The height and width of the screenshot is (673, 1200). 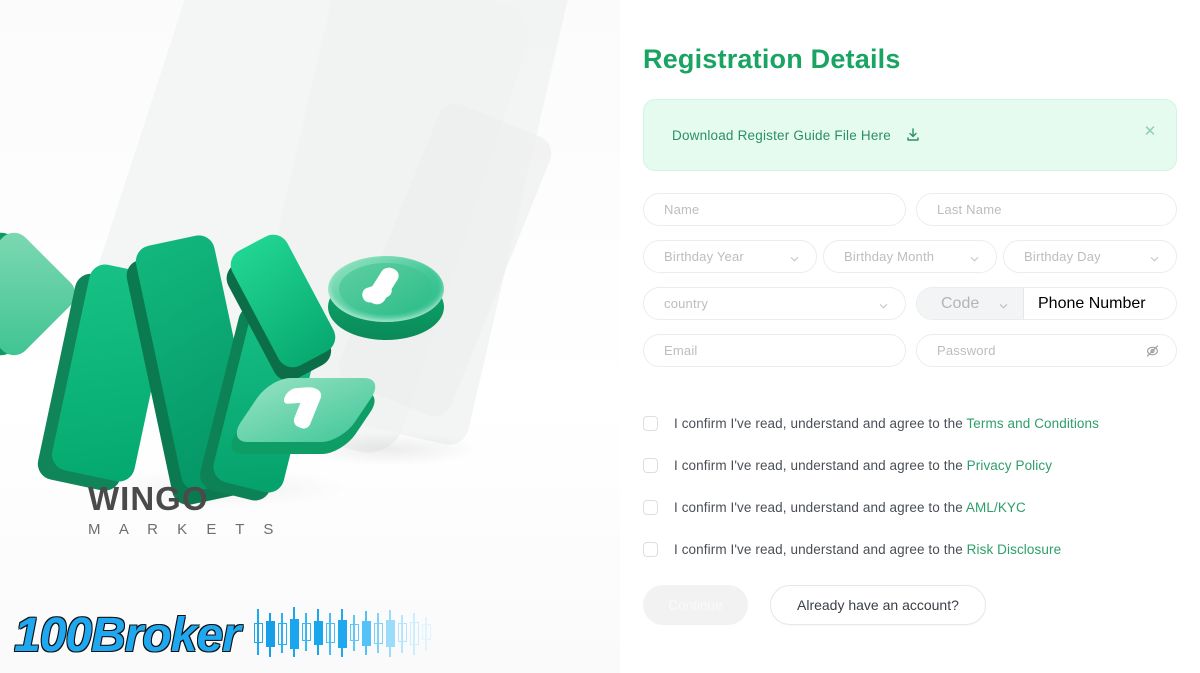 What do you see at coordinates (774, 303) in the screenshot?
I see `country-select: country` at bounding box center [774, 303].